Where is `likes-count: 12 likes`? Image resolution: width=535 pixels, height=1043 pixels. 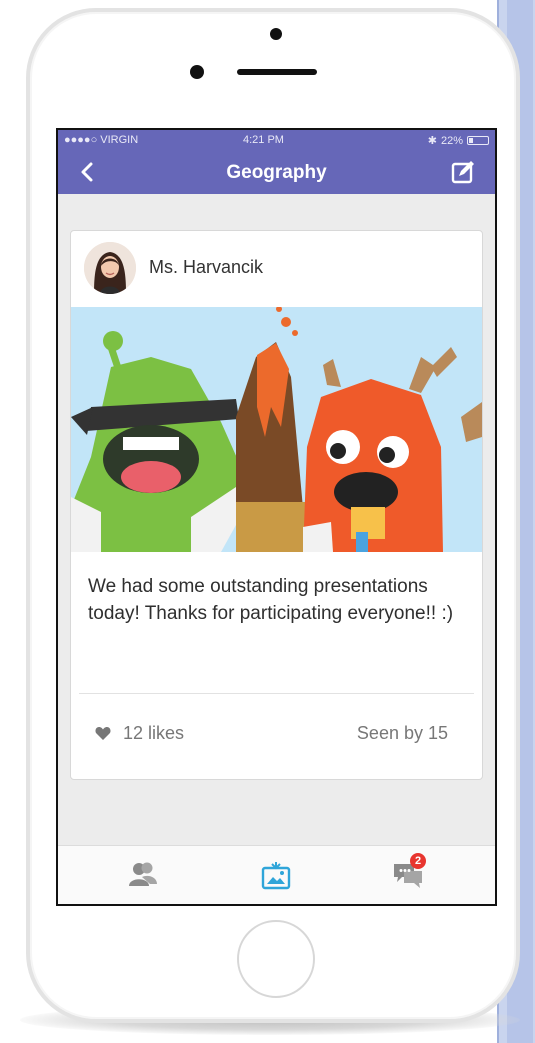
likes-count: 12 likes is located at coordinates (154, 733).